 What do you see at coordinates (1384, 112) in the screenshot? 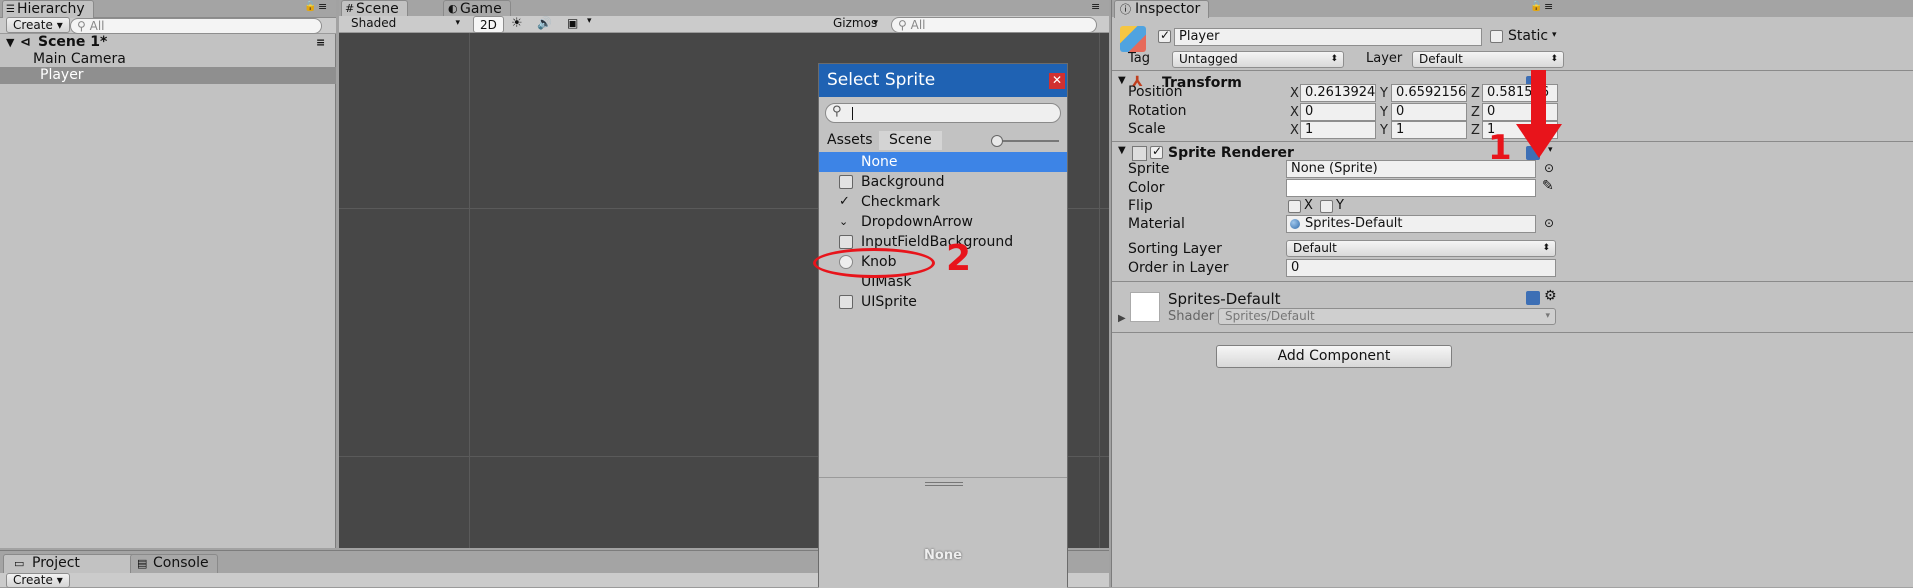
I see `axis-y-label: Y` at bounding box center [1384, 112].